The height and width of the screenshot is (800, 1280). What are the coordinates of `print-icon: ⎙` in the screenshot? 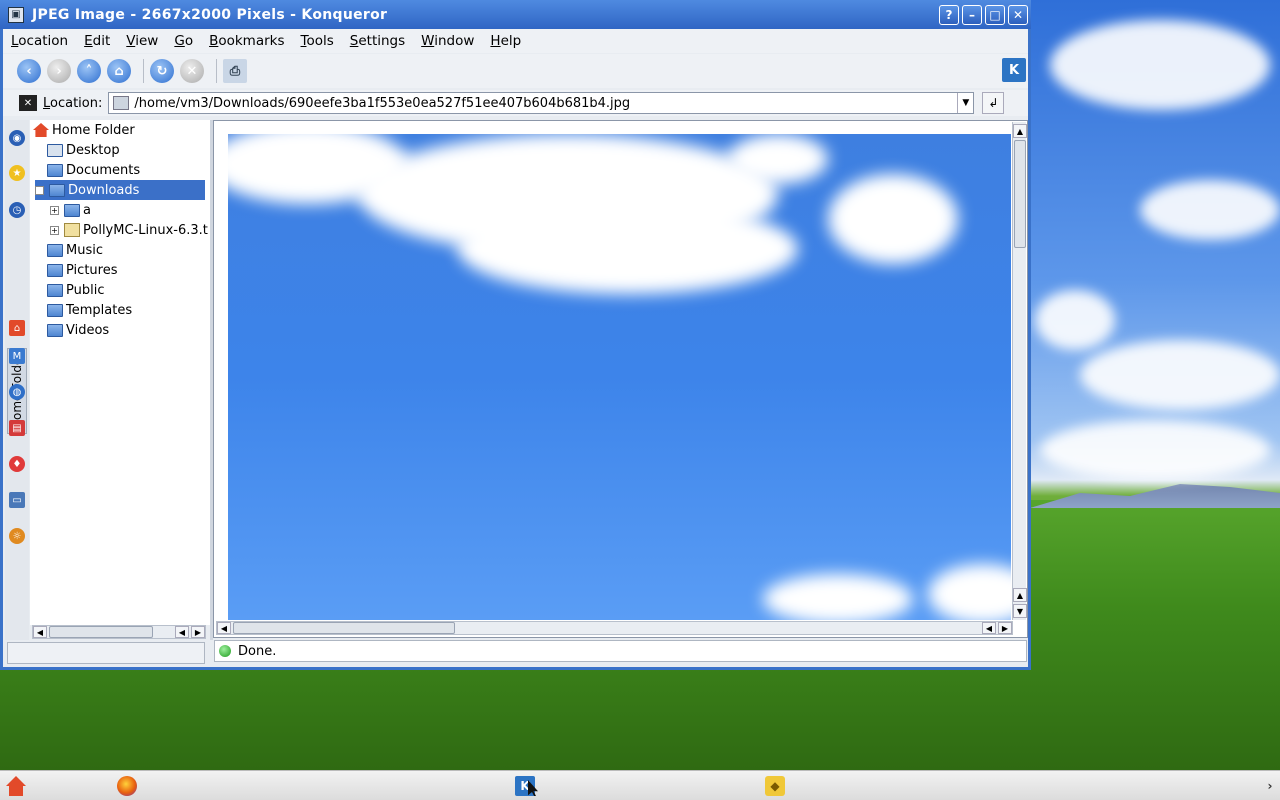 It's located at (235, 71).